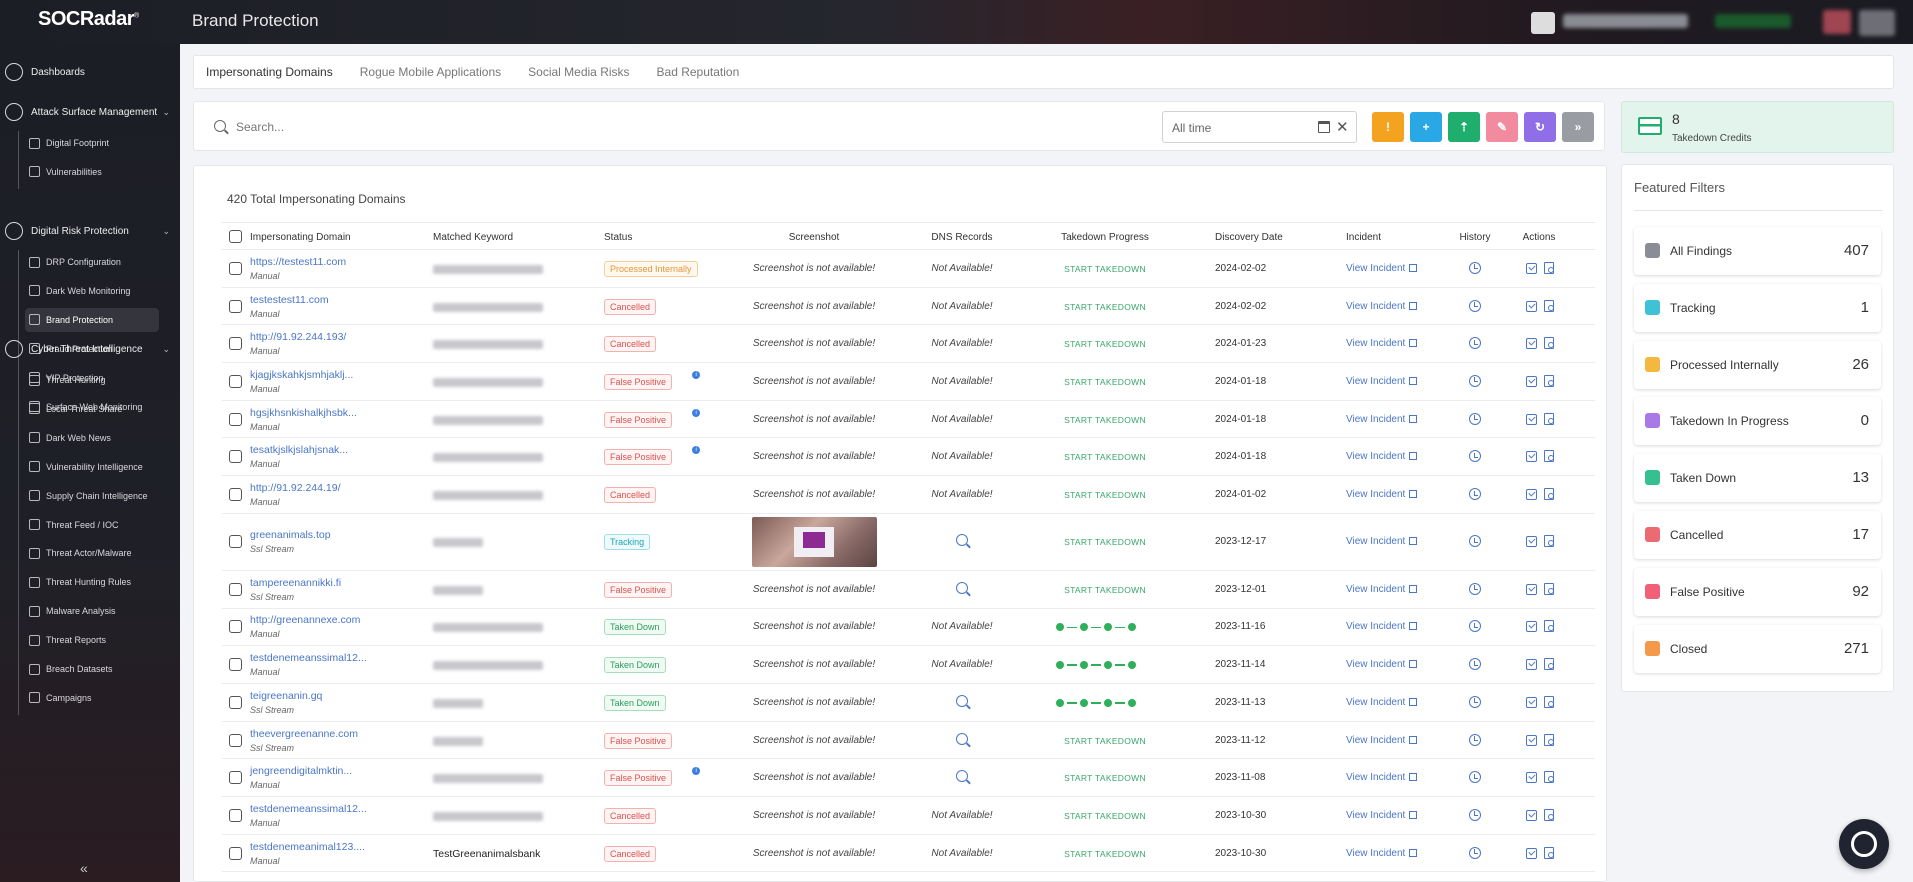 This screenshot has width=1913, height=882. What do you see at coordinates (92, 496) in the screenshot?
I see `sidebar-item-supply-chain-intelligence: Supply Chain Intelligence` at bounding box center [92, 496].